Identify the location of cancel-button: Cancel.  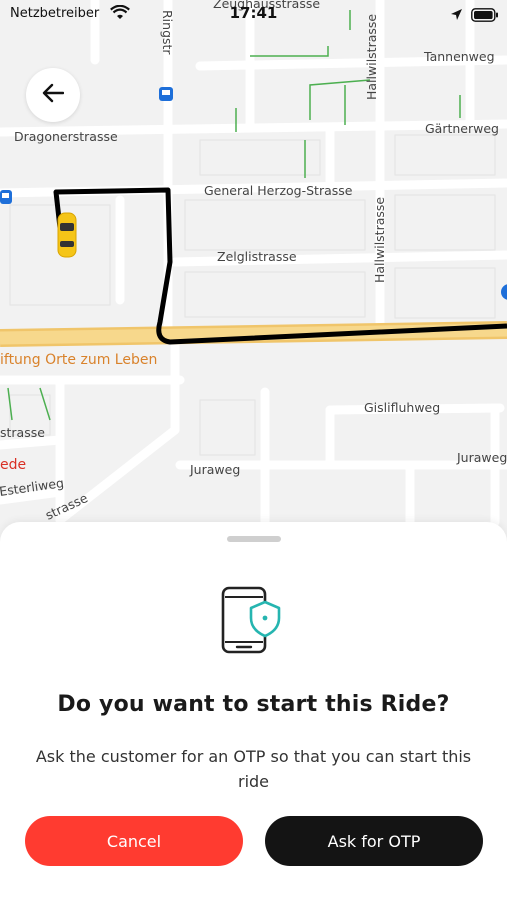
(134, 841).